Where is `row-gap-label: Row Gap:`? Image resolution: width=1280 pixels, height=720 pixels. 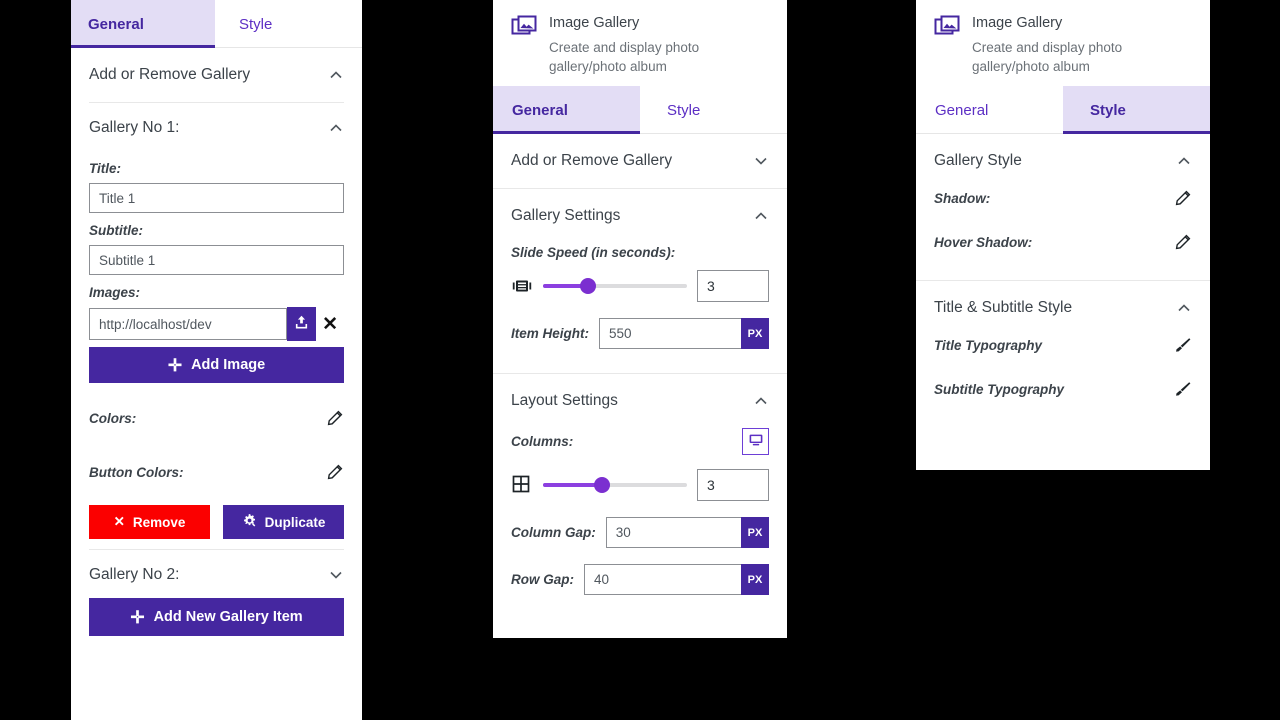 row-gap-label: Row Gap: is located at coordinates (542, 580).